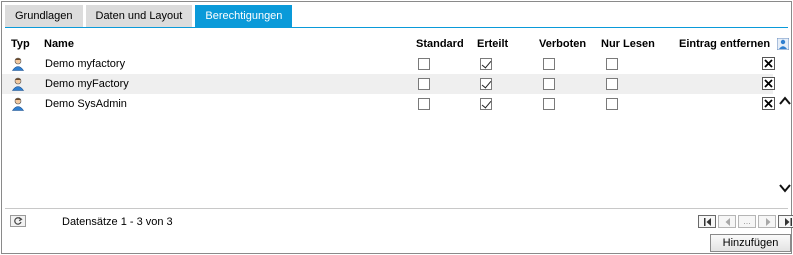  I want to click on column-header-name: Name, so click(59, 44).